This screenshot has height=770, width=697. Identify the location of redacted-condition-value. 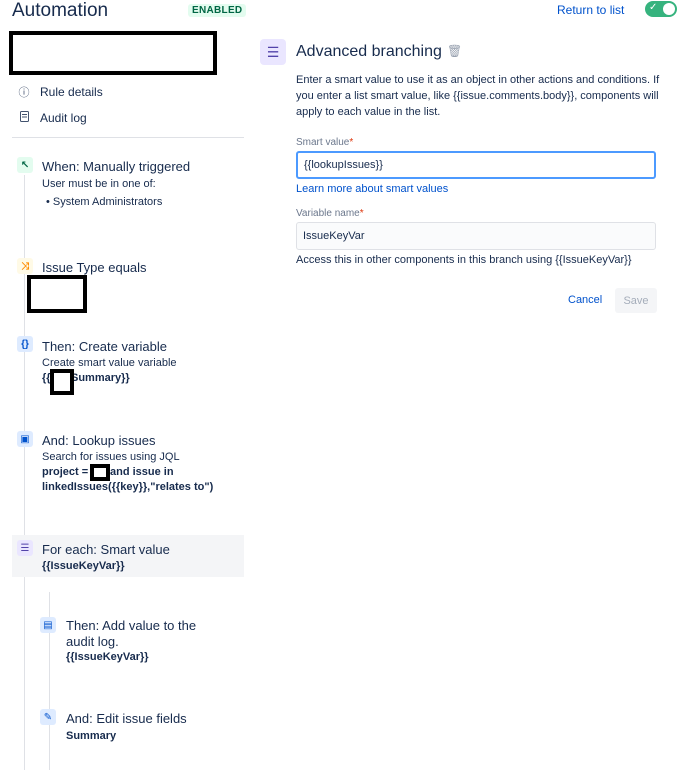
(57, 294).